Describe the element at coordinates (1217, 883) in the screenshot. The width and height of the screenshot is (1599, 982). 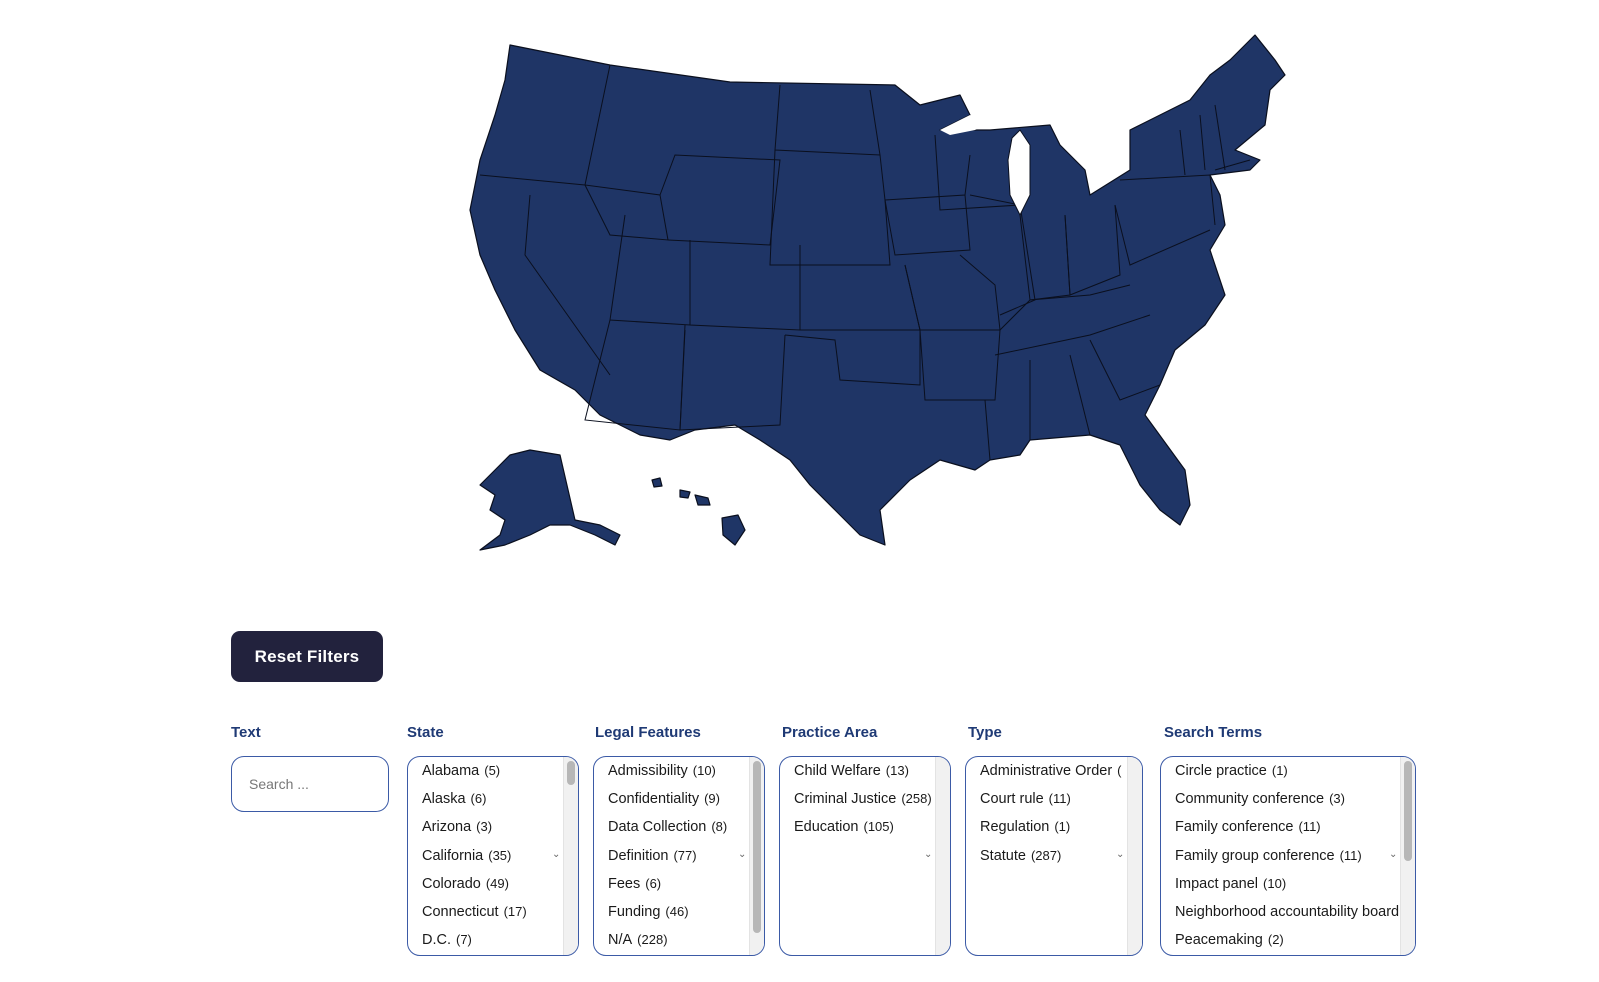
I see `option-name: Impact panel` at that location.